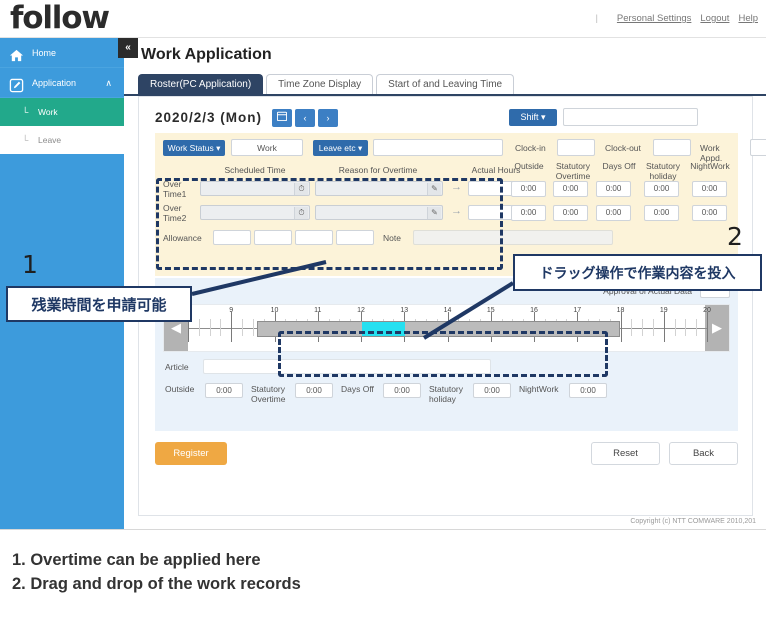  I want to click on caption-line-2: 2. Drag and drop of the work records, so click(156, 584).